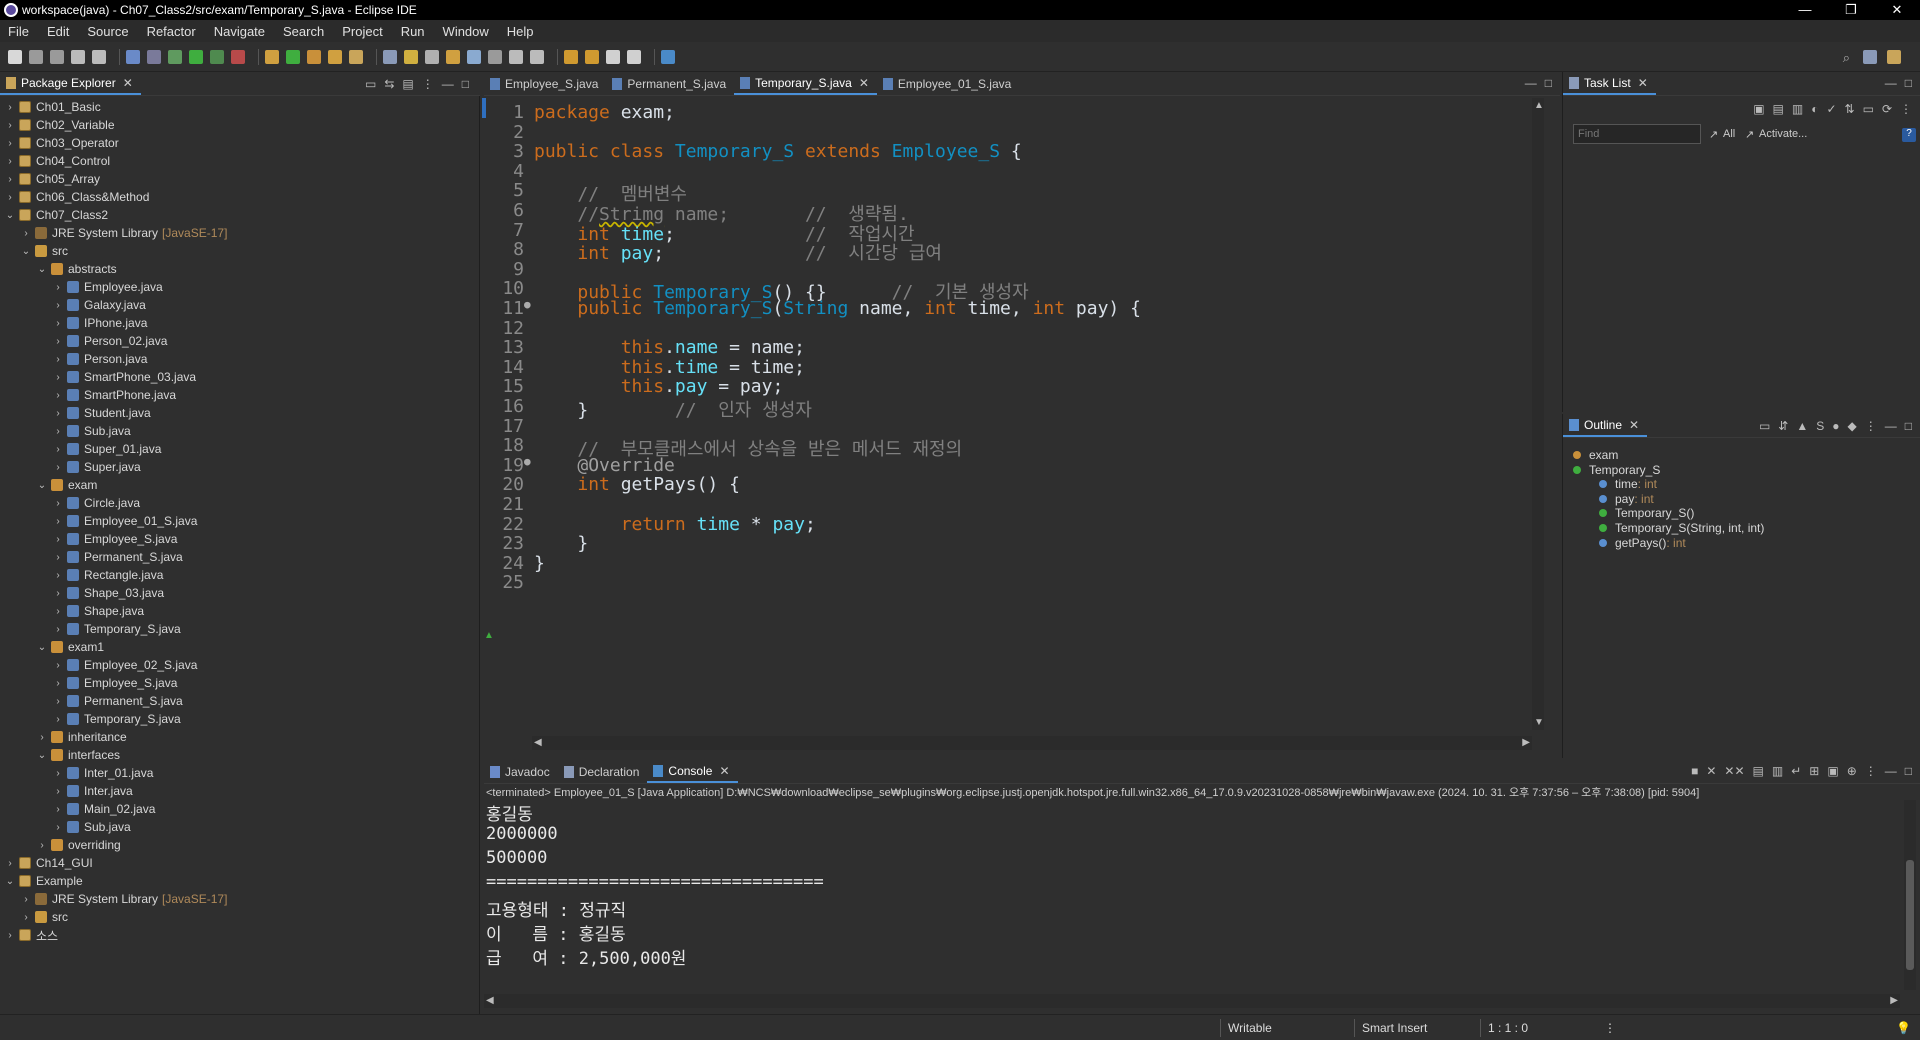 The height and width of the screenshot is (1040, 1920). I want to click on forward-edit-icon, so click(592, 56).